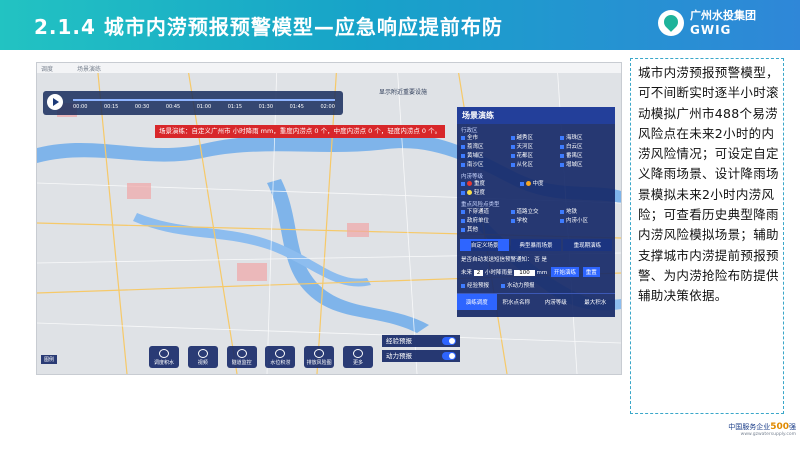 The width and height of the screenshot is (800, 449). What do you see at coordinates (421, 341) in the screenshot?
I see `toggle-experience-forecast: 经验预报` at bounding box center [421, 341].